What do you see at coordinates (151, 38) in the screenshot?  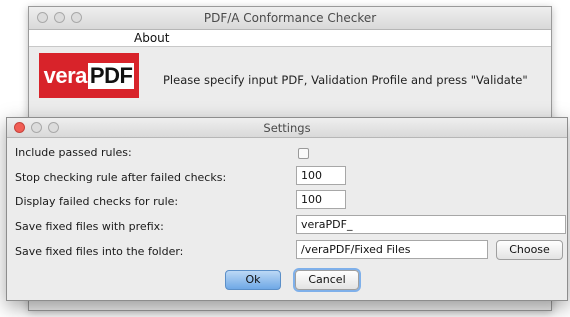 I see `menu-about: About` at bounding box center [151, 38].